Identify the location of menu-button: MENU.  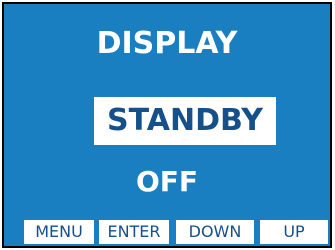
(59, 232).